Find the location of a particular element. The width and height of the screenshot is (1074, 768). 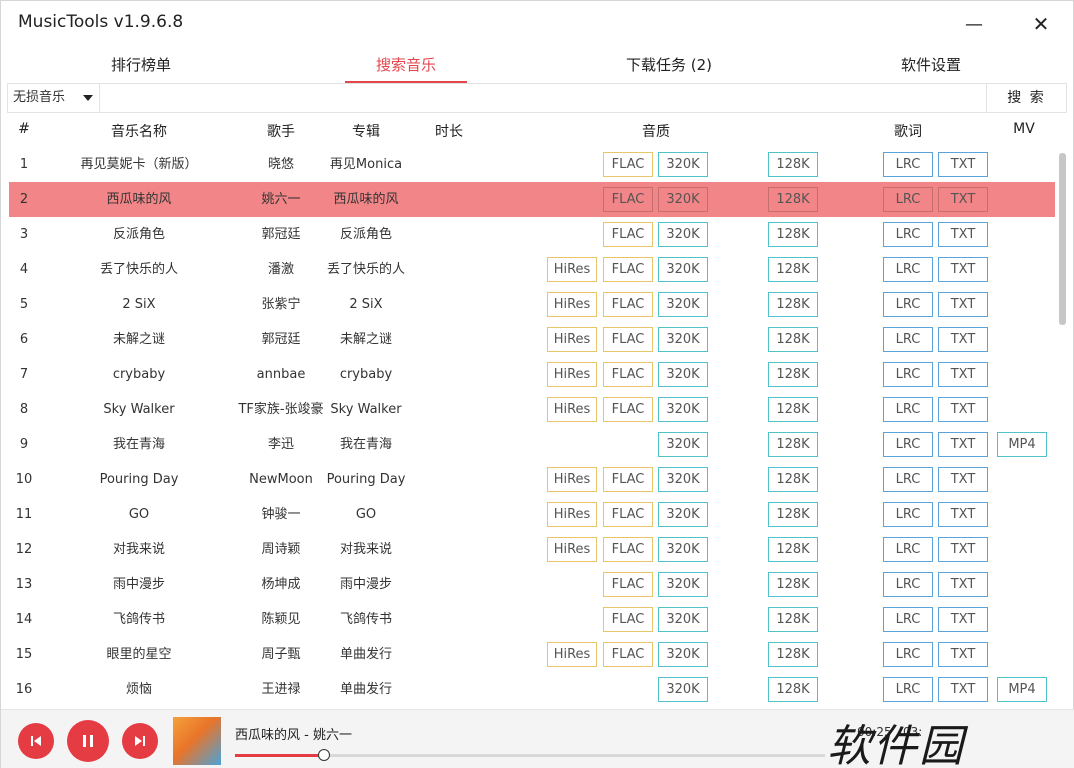

table-row: 2 西瓜味的风 姚六一 西瓜味的风 FLAC 320K 128K LRC TXT is located at coordinates (532, 199).